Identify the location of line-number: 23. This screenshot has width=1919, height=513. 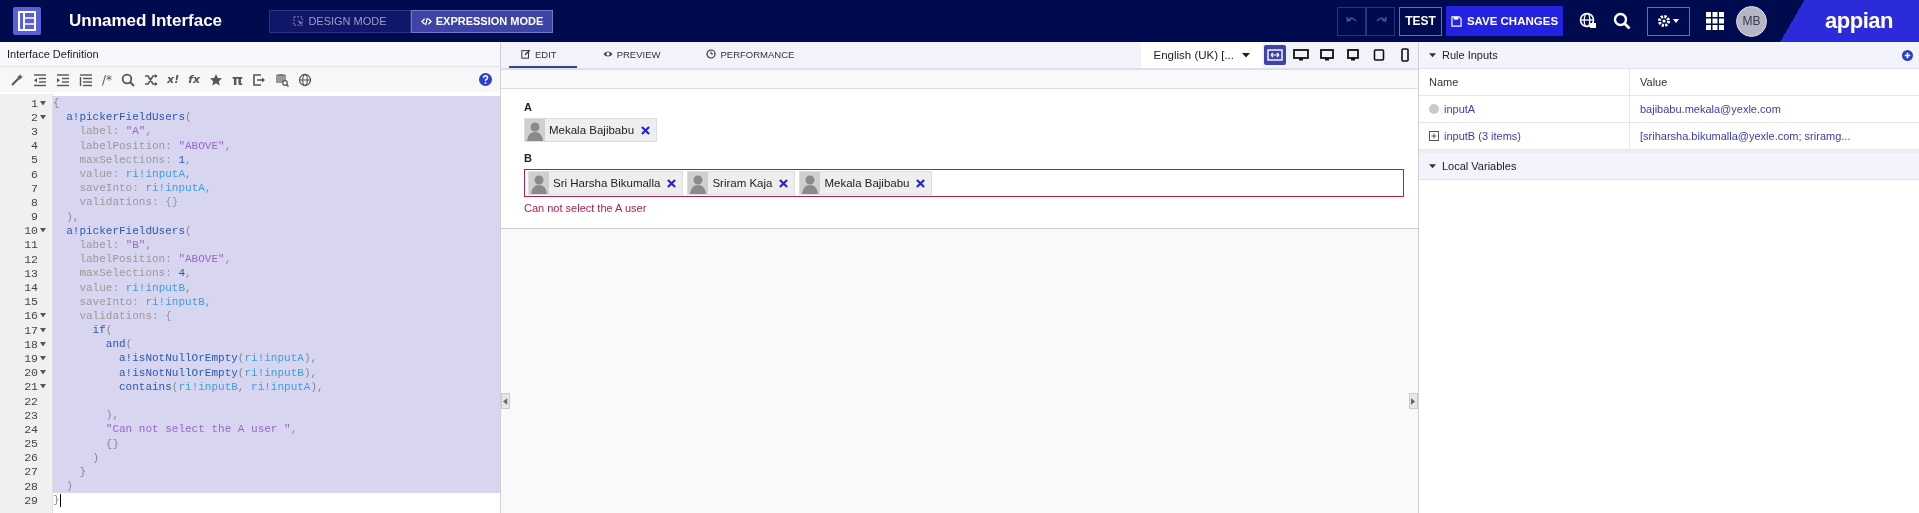
(31, 415).